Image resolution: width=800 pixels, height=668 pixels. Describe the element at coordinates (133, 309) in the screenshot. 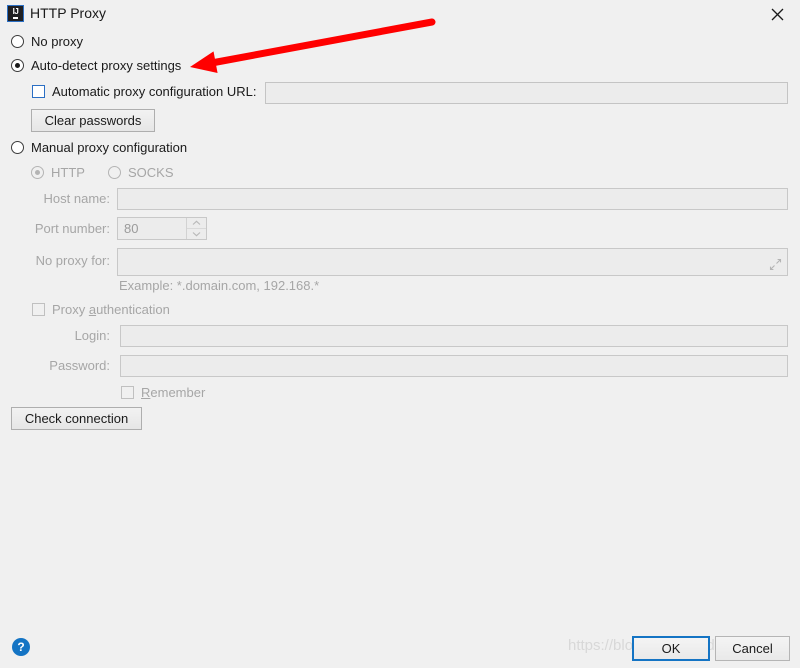

I see `proxy-auth-label-suffix: uthentication` at that location.